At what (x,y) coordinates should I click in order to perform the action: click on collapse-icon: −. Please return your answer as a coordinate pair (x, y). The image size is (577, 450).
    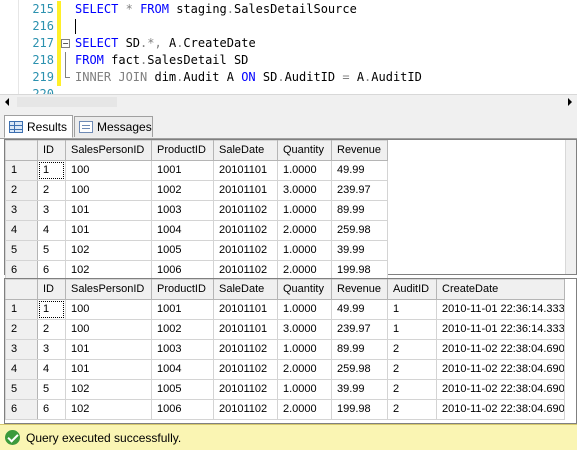
    Looking at the image, I should click on (65, 43).